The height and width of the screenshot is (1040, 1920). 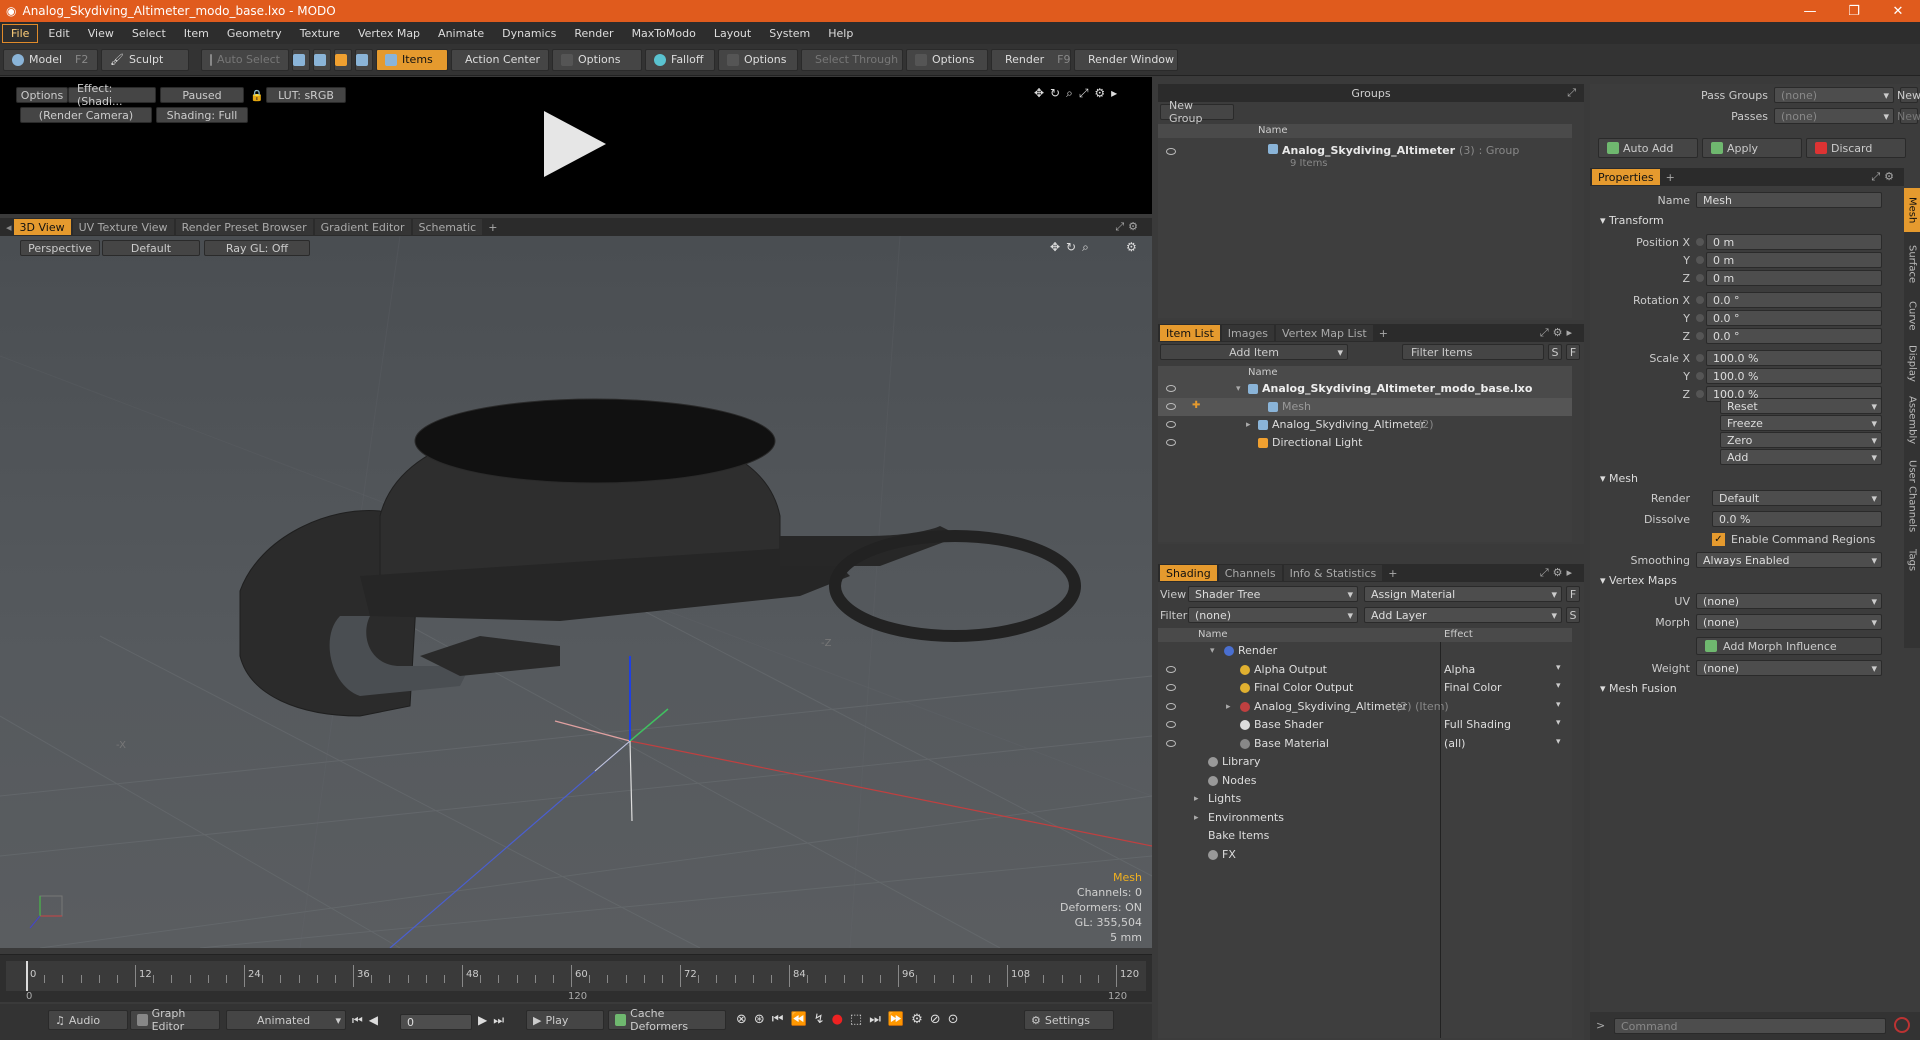 What do you see at coordinates (1459, 669) in the screenshot?
I see `shader-item-effect: Alpha` at bounding box center [1459, 669].